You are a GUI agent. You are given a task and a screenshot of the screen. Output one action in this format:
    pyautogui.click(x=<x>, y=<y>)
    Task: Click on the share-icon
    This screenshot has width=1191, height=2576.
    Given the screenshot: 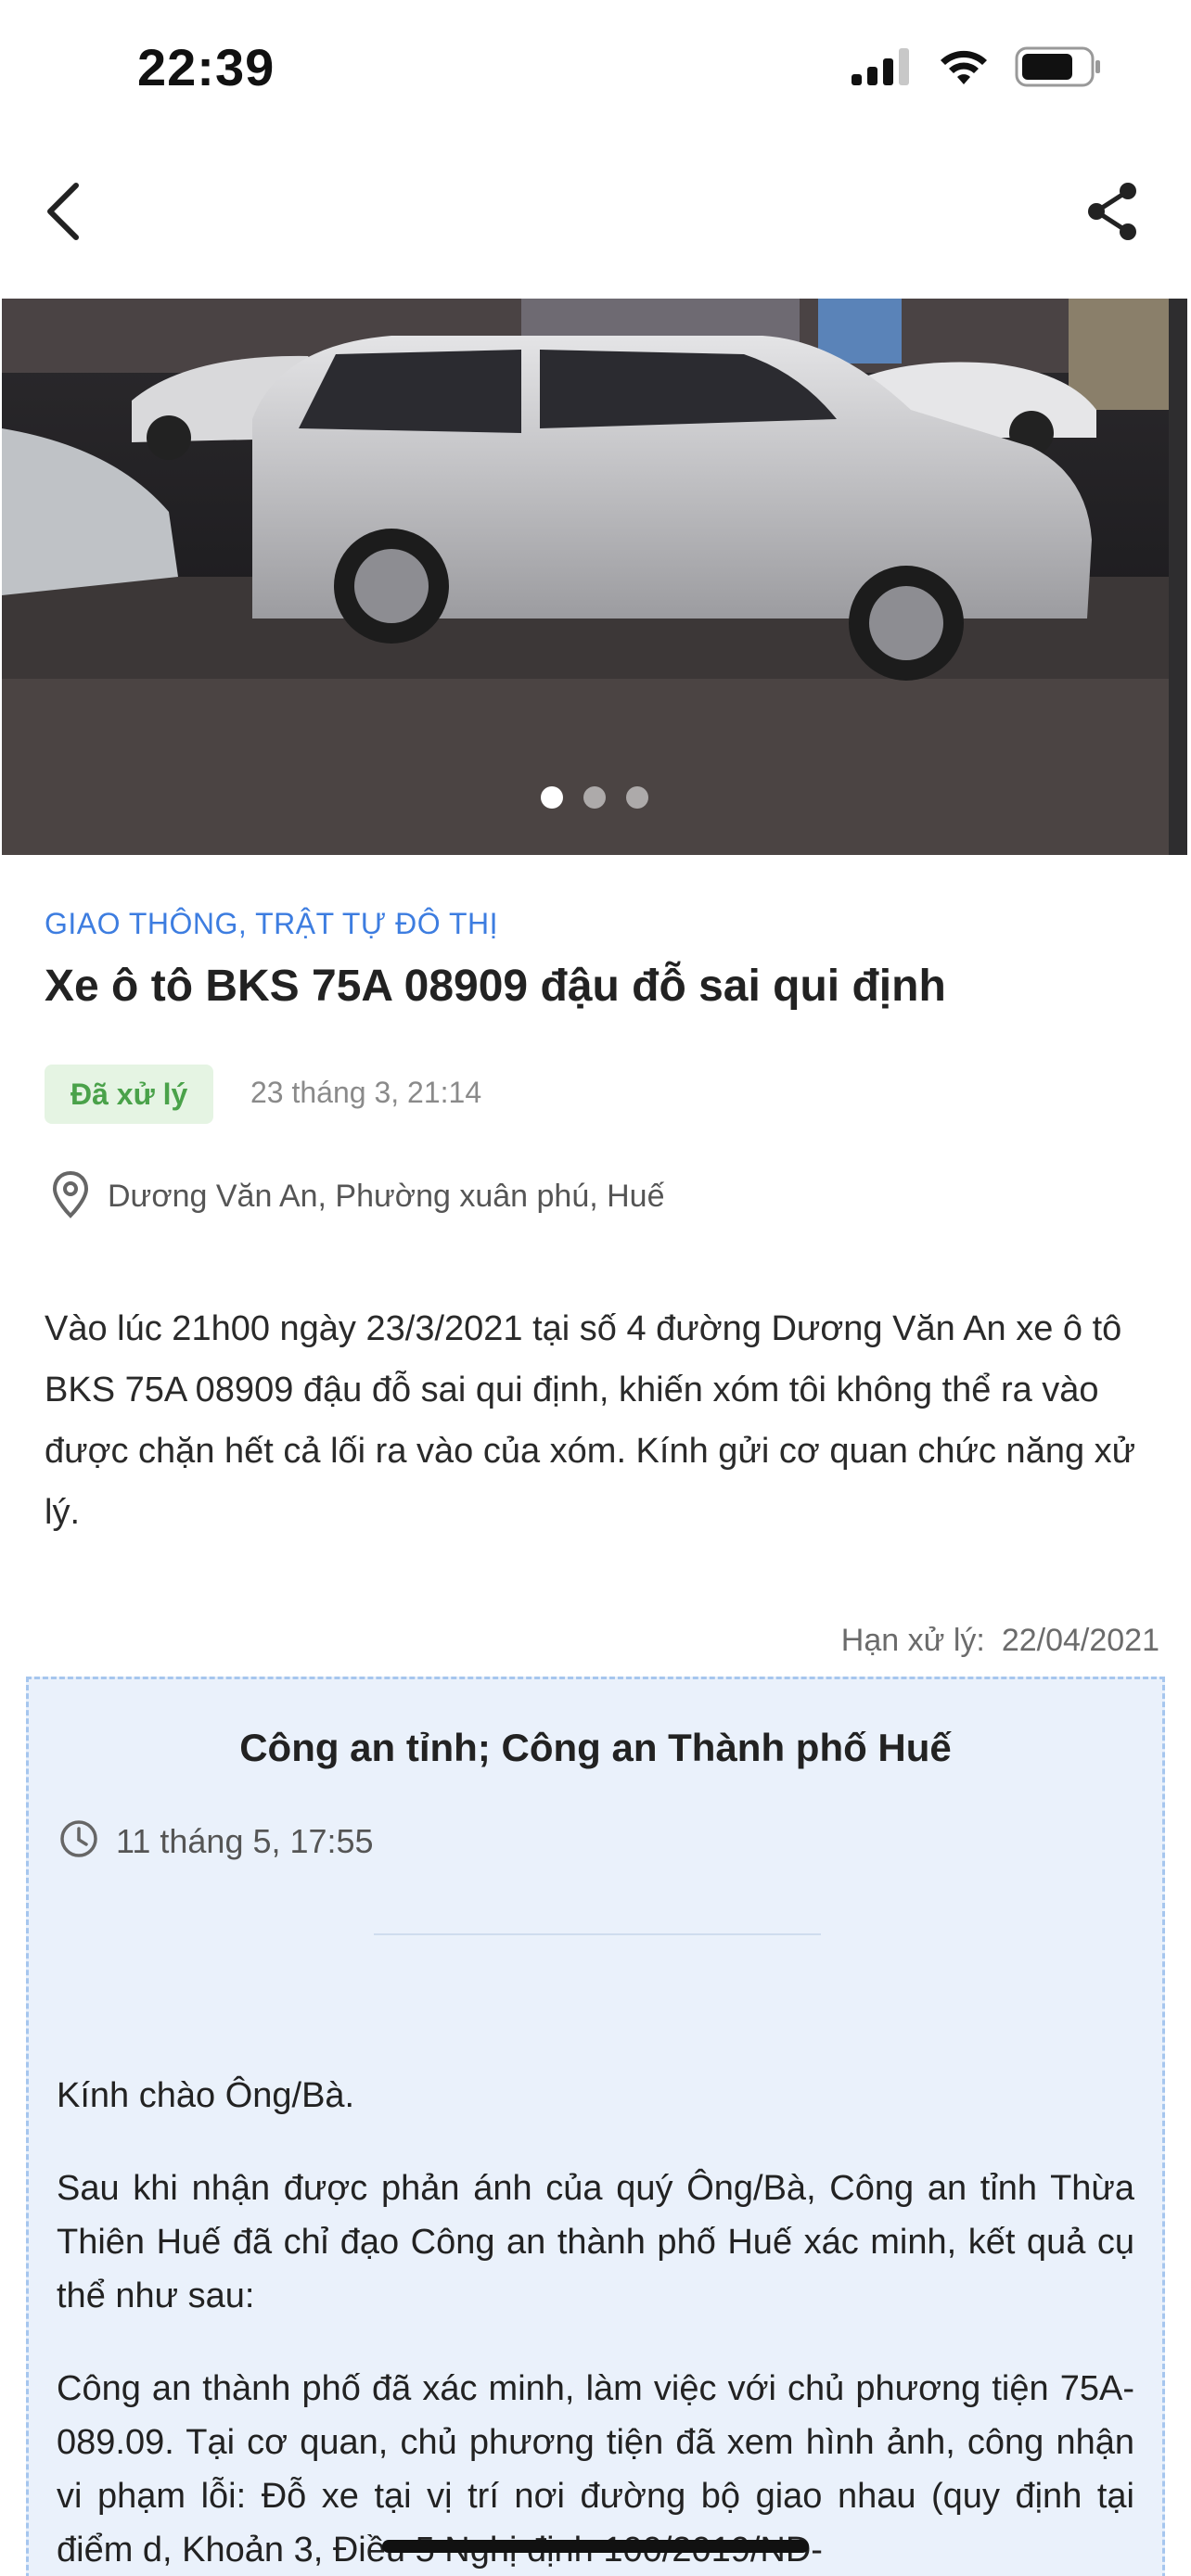 What is the action you would take?
    pyautogui.click(x=1113, y=214)
    